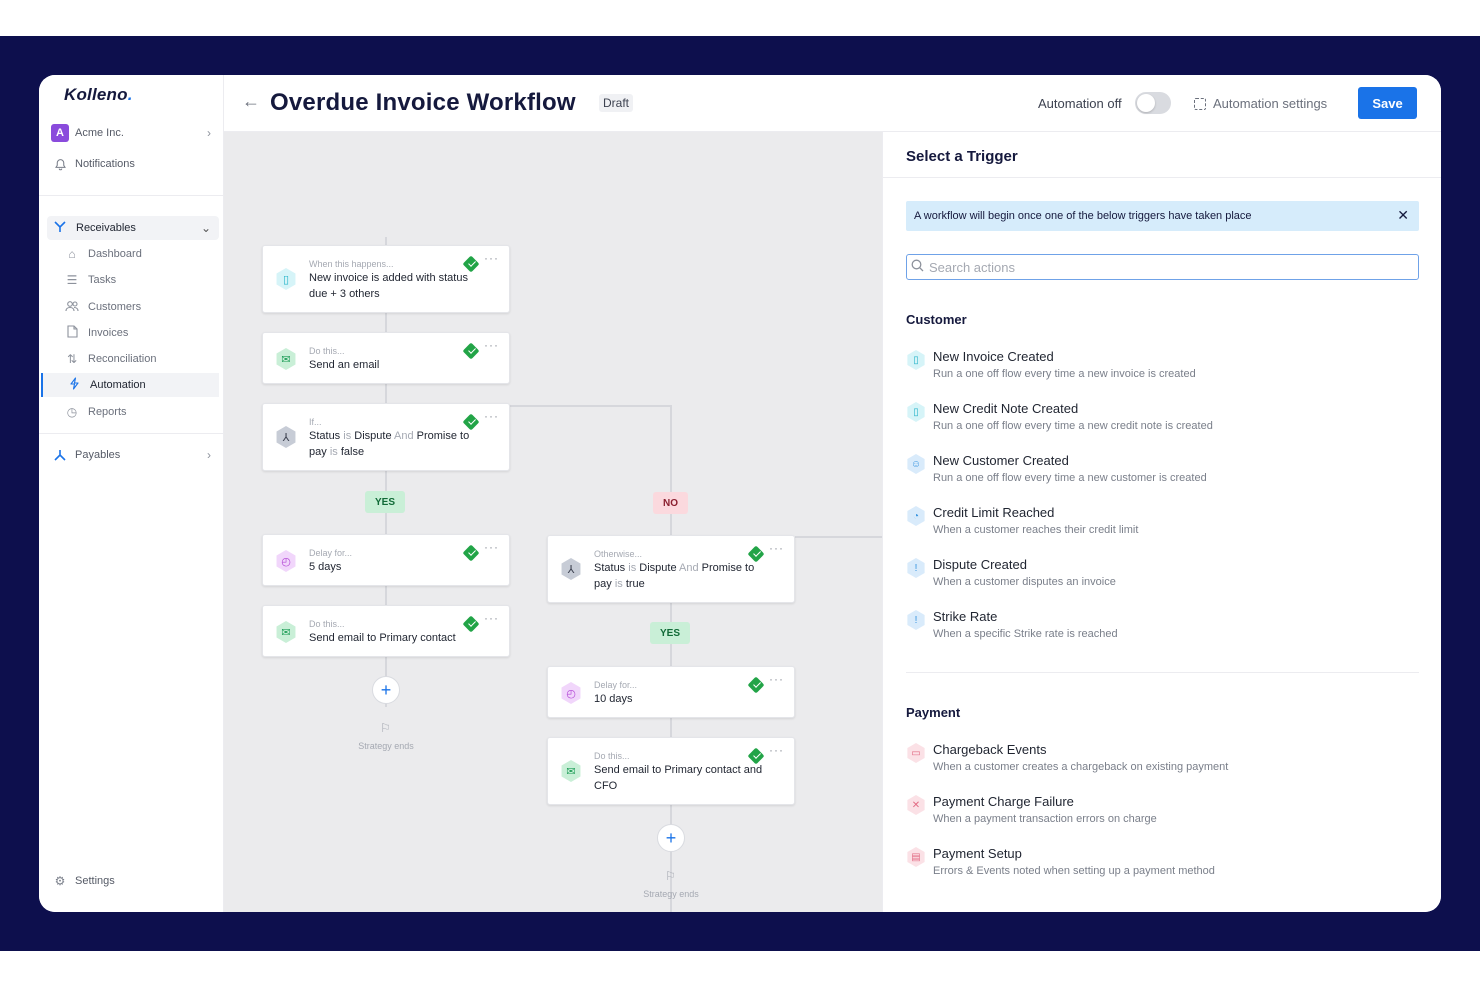 This screenshot has height=987, width=1480. Describe the element at coordinates (1153, 103) in the screenshot. I see `automation-toggle` at that location.